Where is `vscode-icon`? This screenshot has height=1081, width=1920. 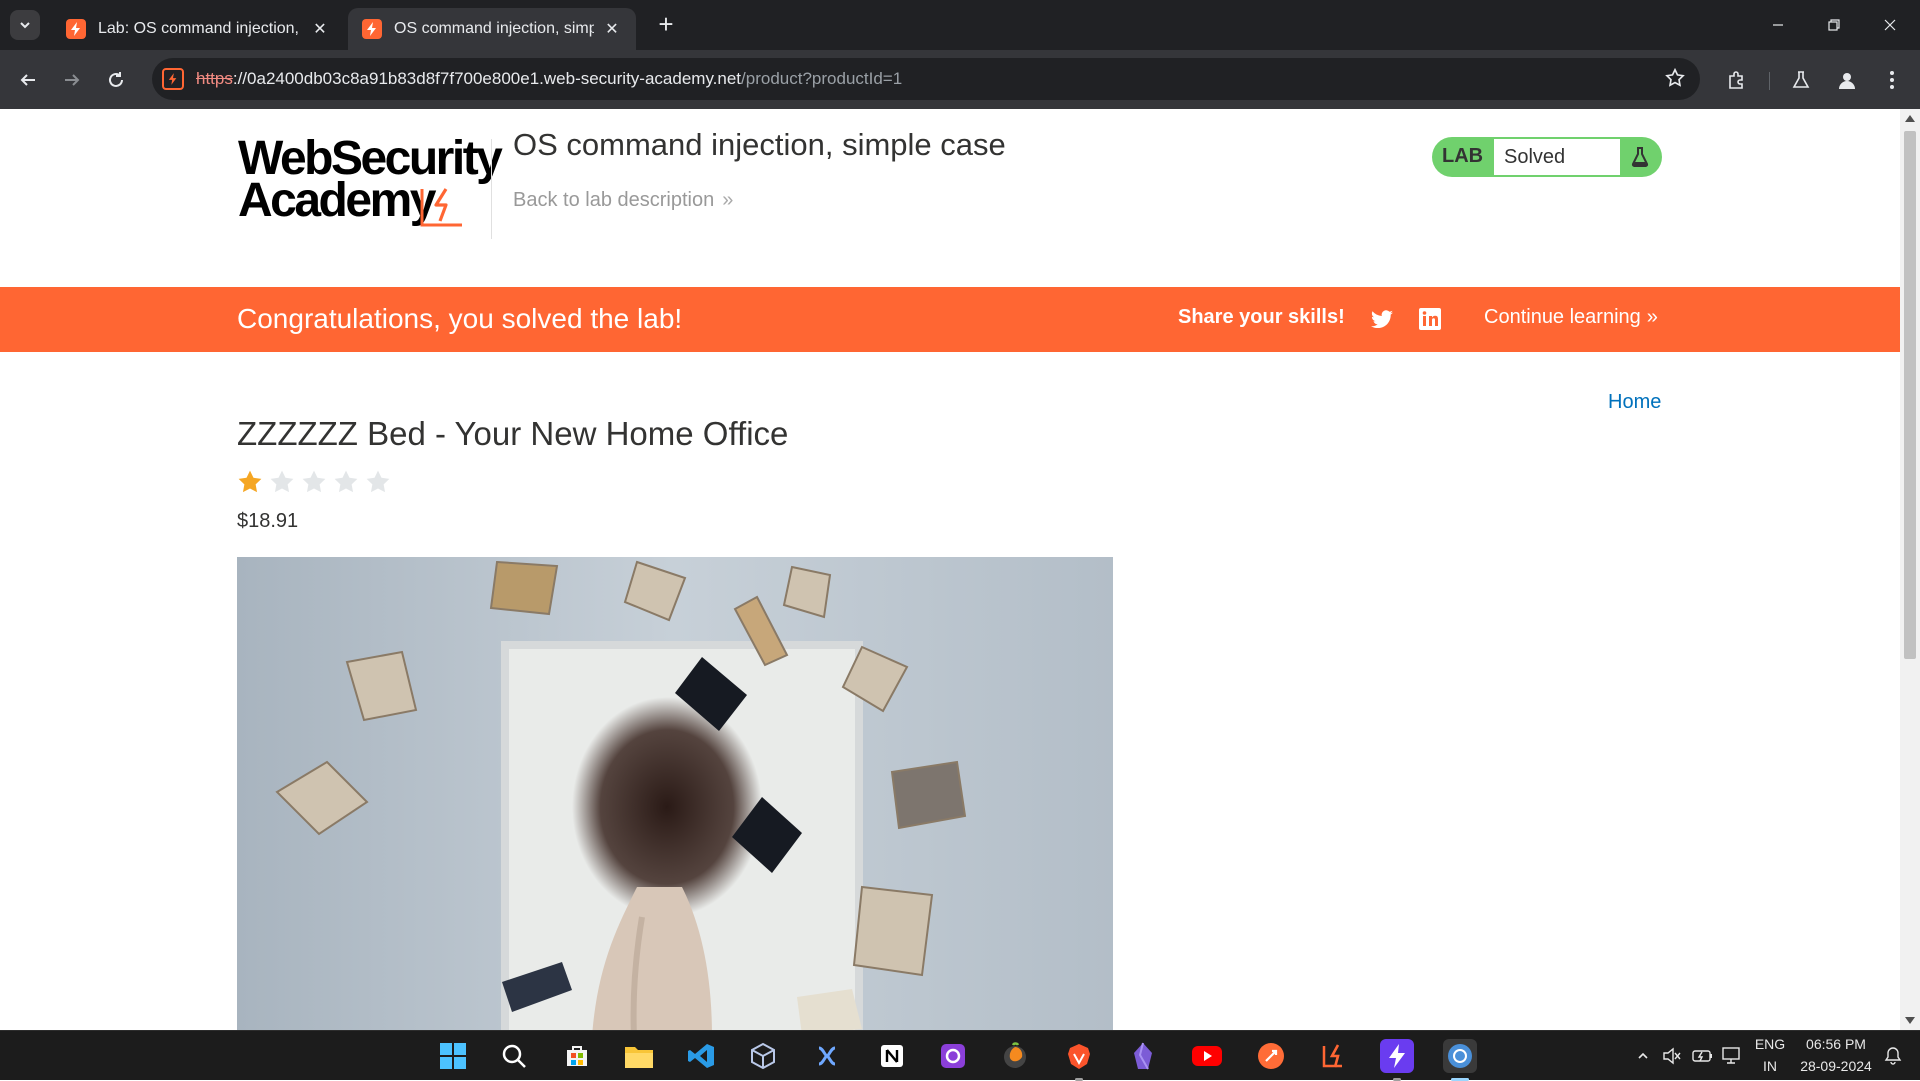 vscode-icon is located at coordinates (701, 1056).